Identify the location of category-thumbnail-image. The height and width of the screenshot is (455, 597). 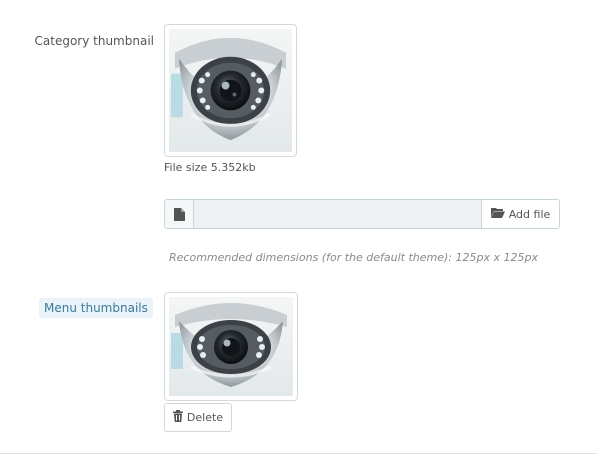
(230, 90).